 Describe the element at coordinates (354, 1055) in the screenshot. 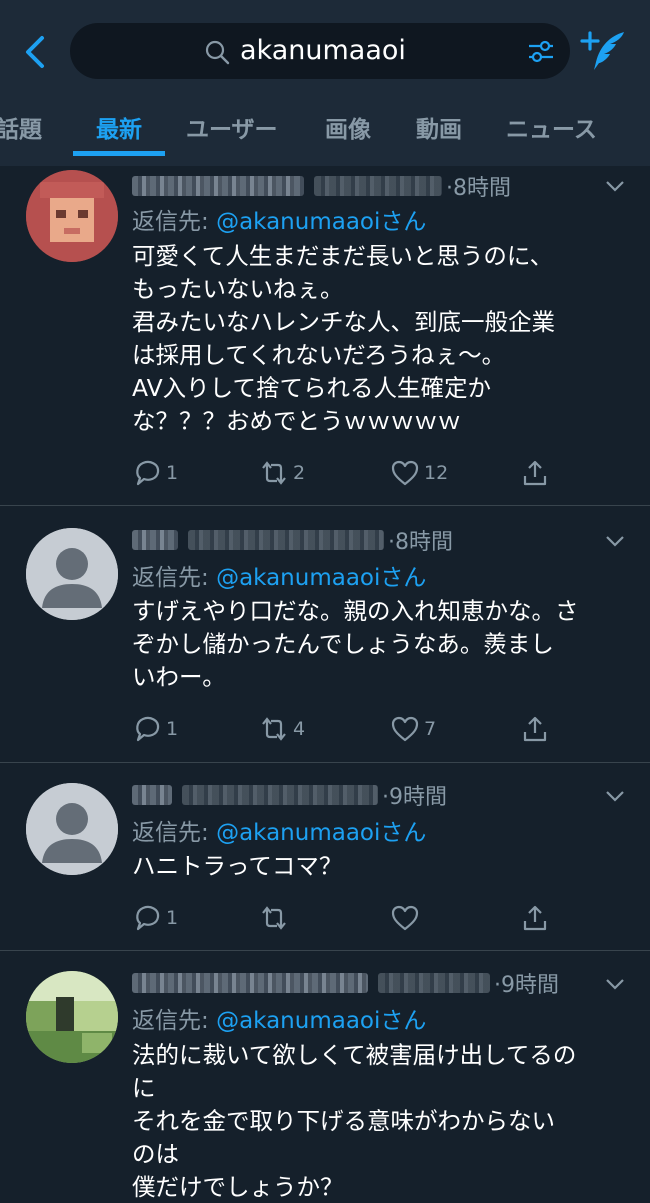

I see `tweet-text-line: 法的に裁いて欲しくて被害届け出してるの` at that location.